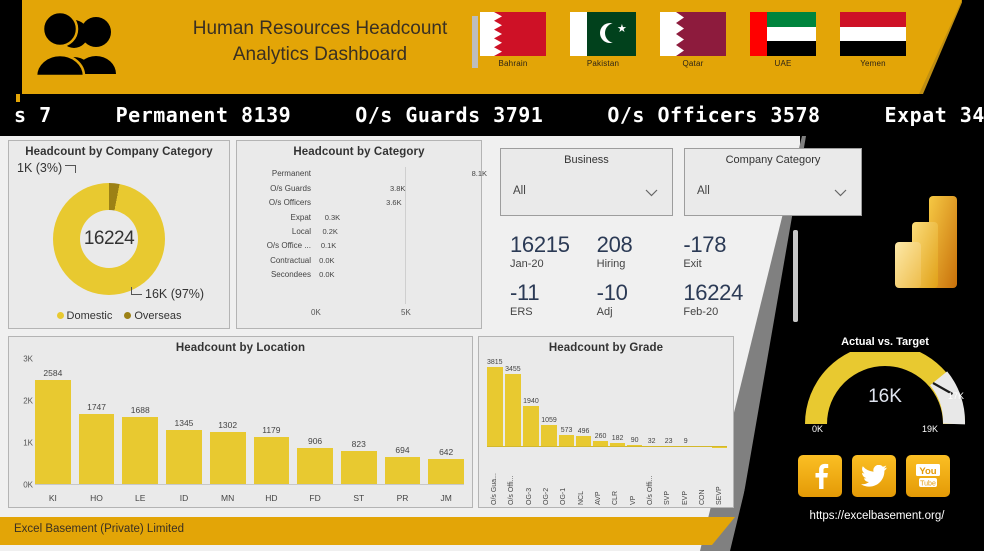  Describe the element at coordinates (820, 476) in the screenshot. I see `facebook-button` at that location.